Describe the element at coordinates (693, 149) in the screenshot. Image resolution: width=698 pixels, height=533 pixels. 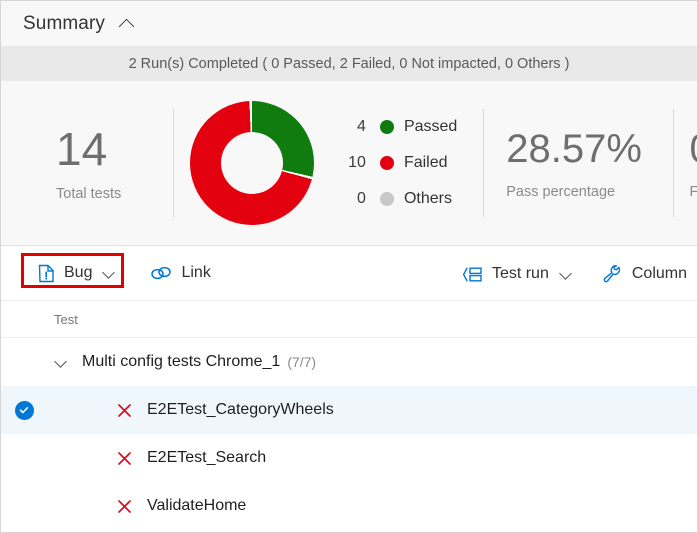
I see `cut-off-metric-value: 0` at that location.